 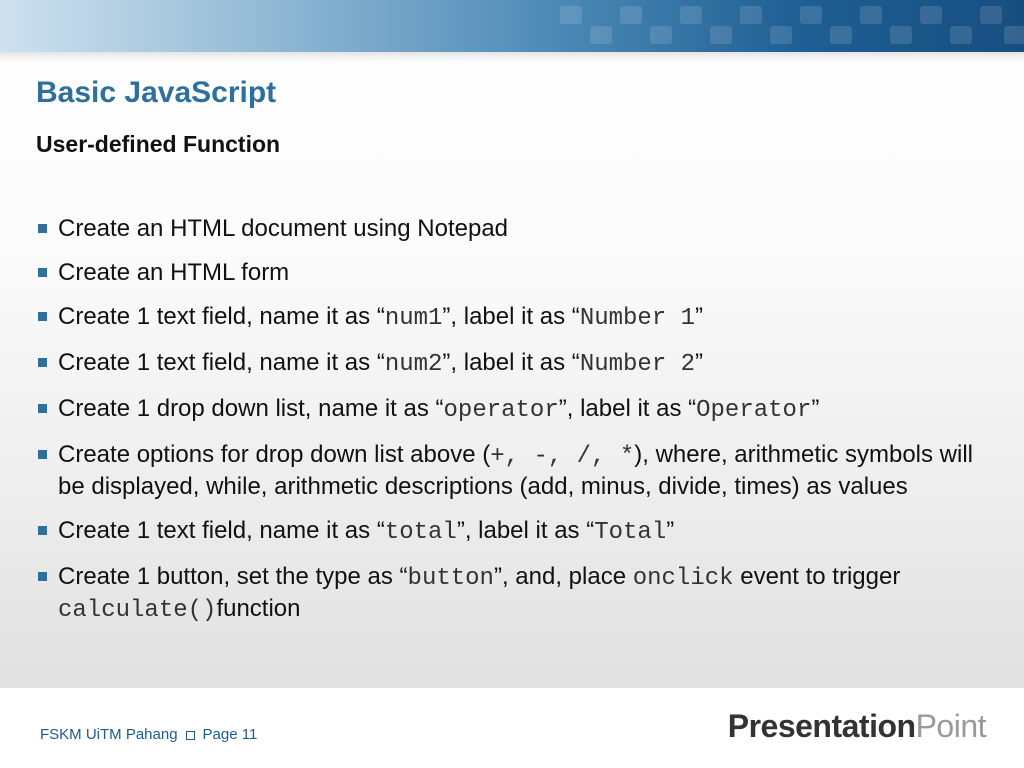 What do you see at coordinates (413, 318) in the screenshot?
I see `code-text: num1` at bounding box center [413, 318].